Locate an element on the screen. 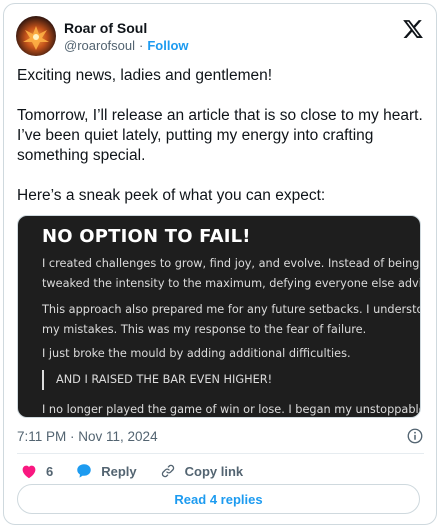 The width and height of the screenshot is (440, 528). copy-link-label: Copy link is located at coordinates (214, 471).